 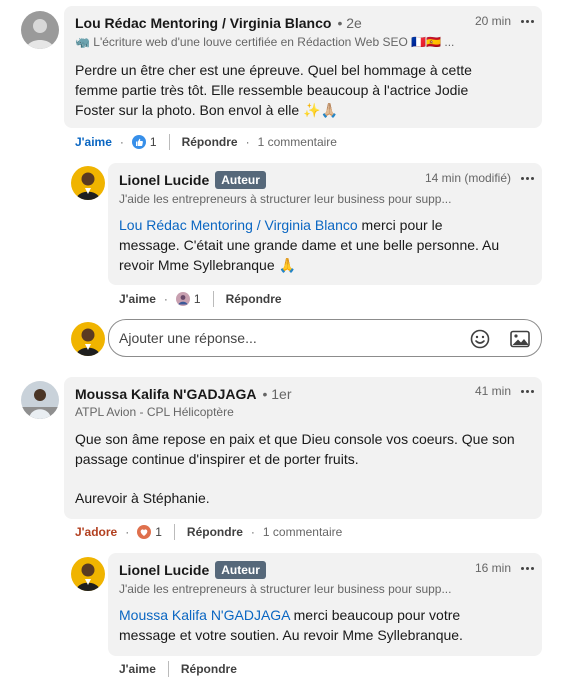 What do you see at coordinates (492, 391) in the screenshot?
I see `comment-time: 41 min` at bounding box center [492, 391].